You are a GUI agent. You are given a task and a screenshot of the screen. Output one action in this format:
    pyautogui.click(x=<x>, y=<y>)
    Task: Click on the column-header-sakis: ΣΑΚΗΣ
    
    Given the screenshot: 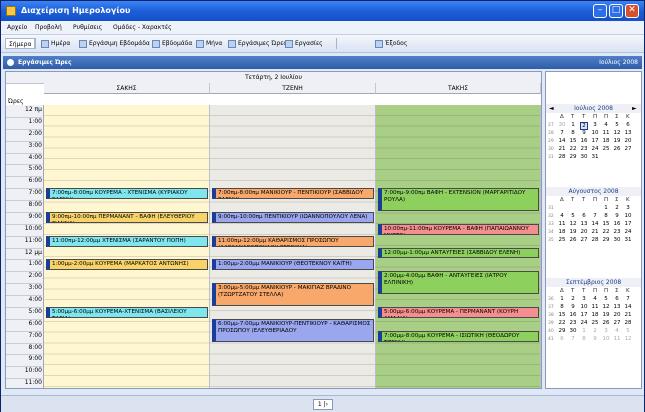 What is the action you would take?
    pyautogui.click(x=127, y=88)
    